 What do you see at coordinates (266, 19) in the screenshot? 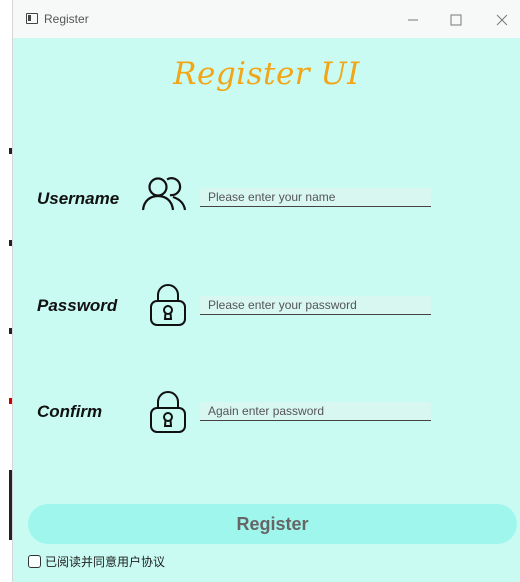
I see `title-bar: Register` at bounding box center [266, 19].